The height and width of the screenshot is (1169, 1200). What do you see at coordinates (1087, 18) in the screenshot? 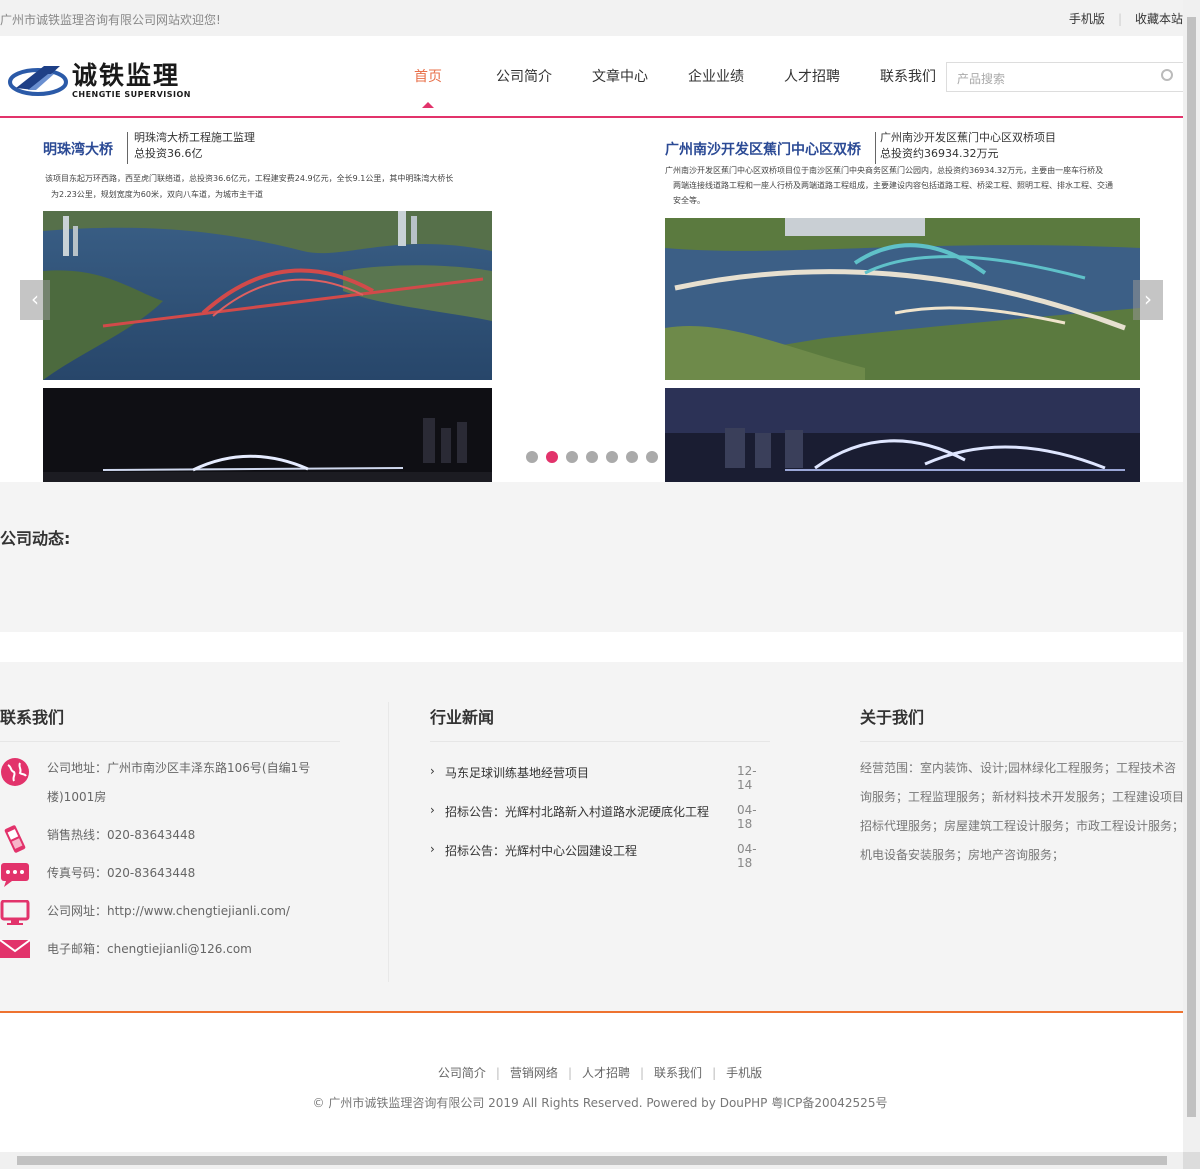
I see `mobile-link: 手机版` at bounding box center [1087, 18].